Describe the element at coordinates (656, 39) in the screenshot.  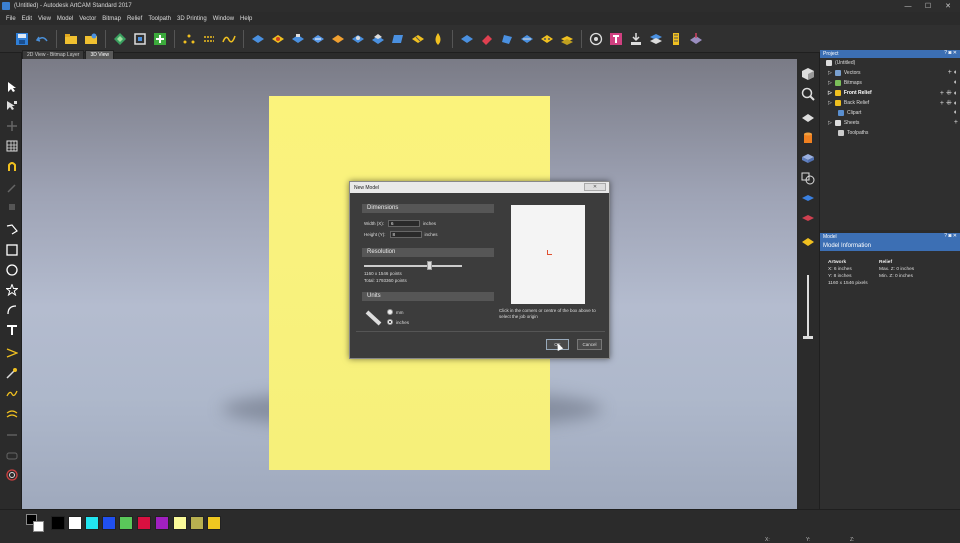
I see `layers-icon` at that location.